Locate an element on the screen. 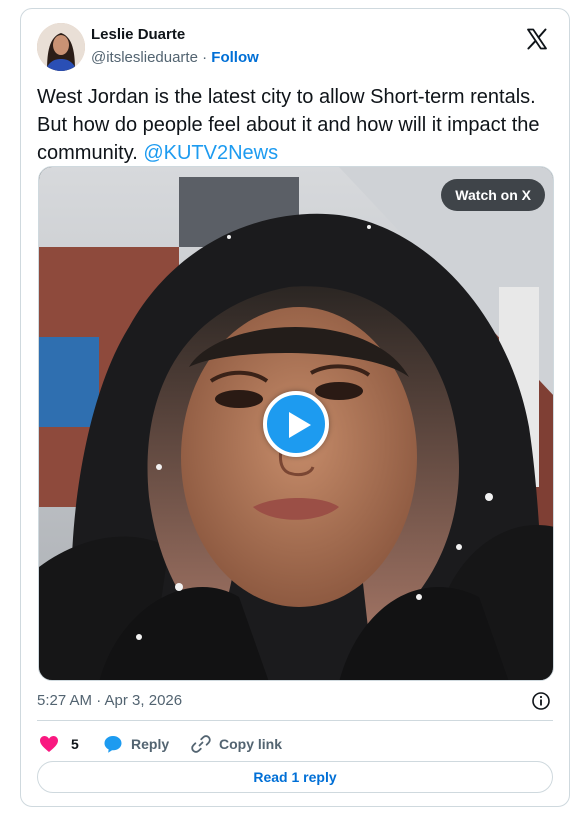 Image resolution: width=574 pixels, height=815 pixels. post-meta: 5:27 AM · Apr 3, 2026 is located at coordinates (295, 701).